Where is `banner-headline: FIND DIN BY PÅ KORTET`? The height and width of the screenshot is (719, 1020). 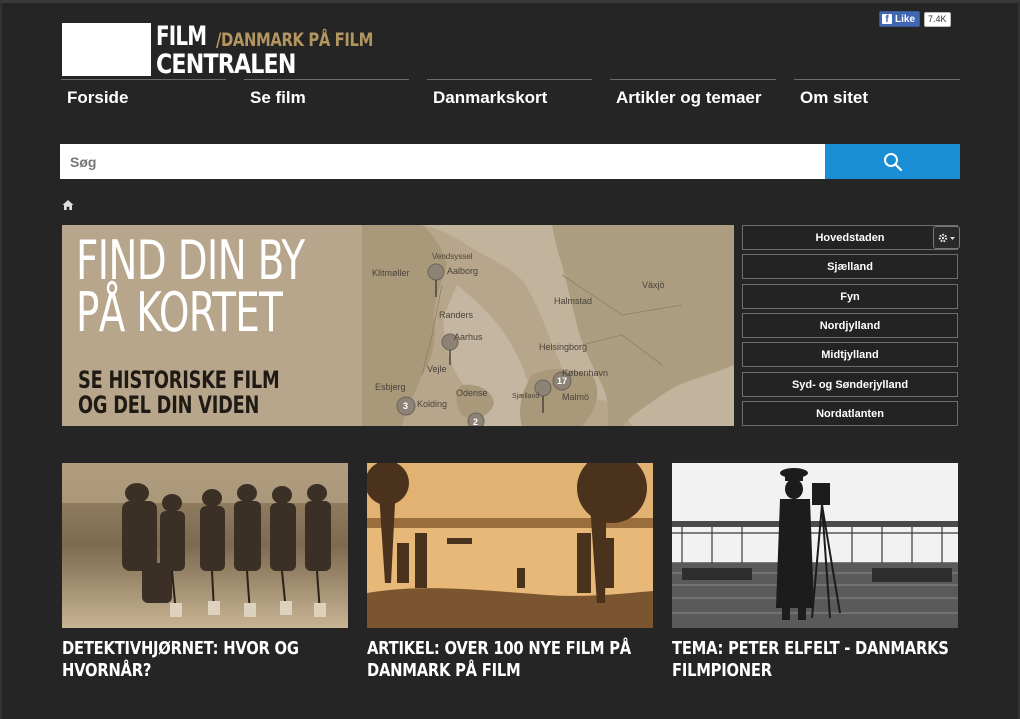
banner-headline: FIND DIN BY PÅ KORTET is located at coordinates (190, 286).